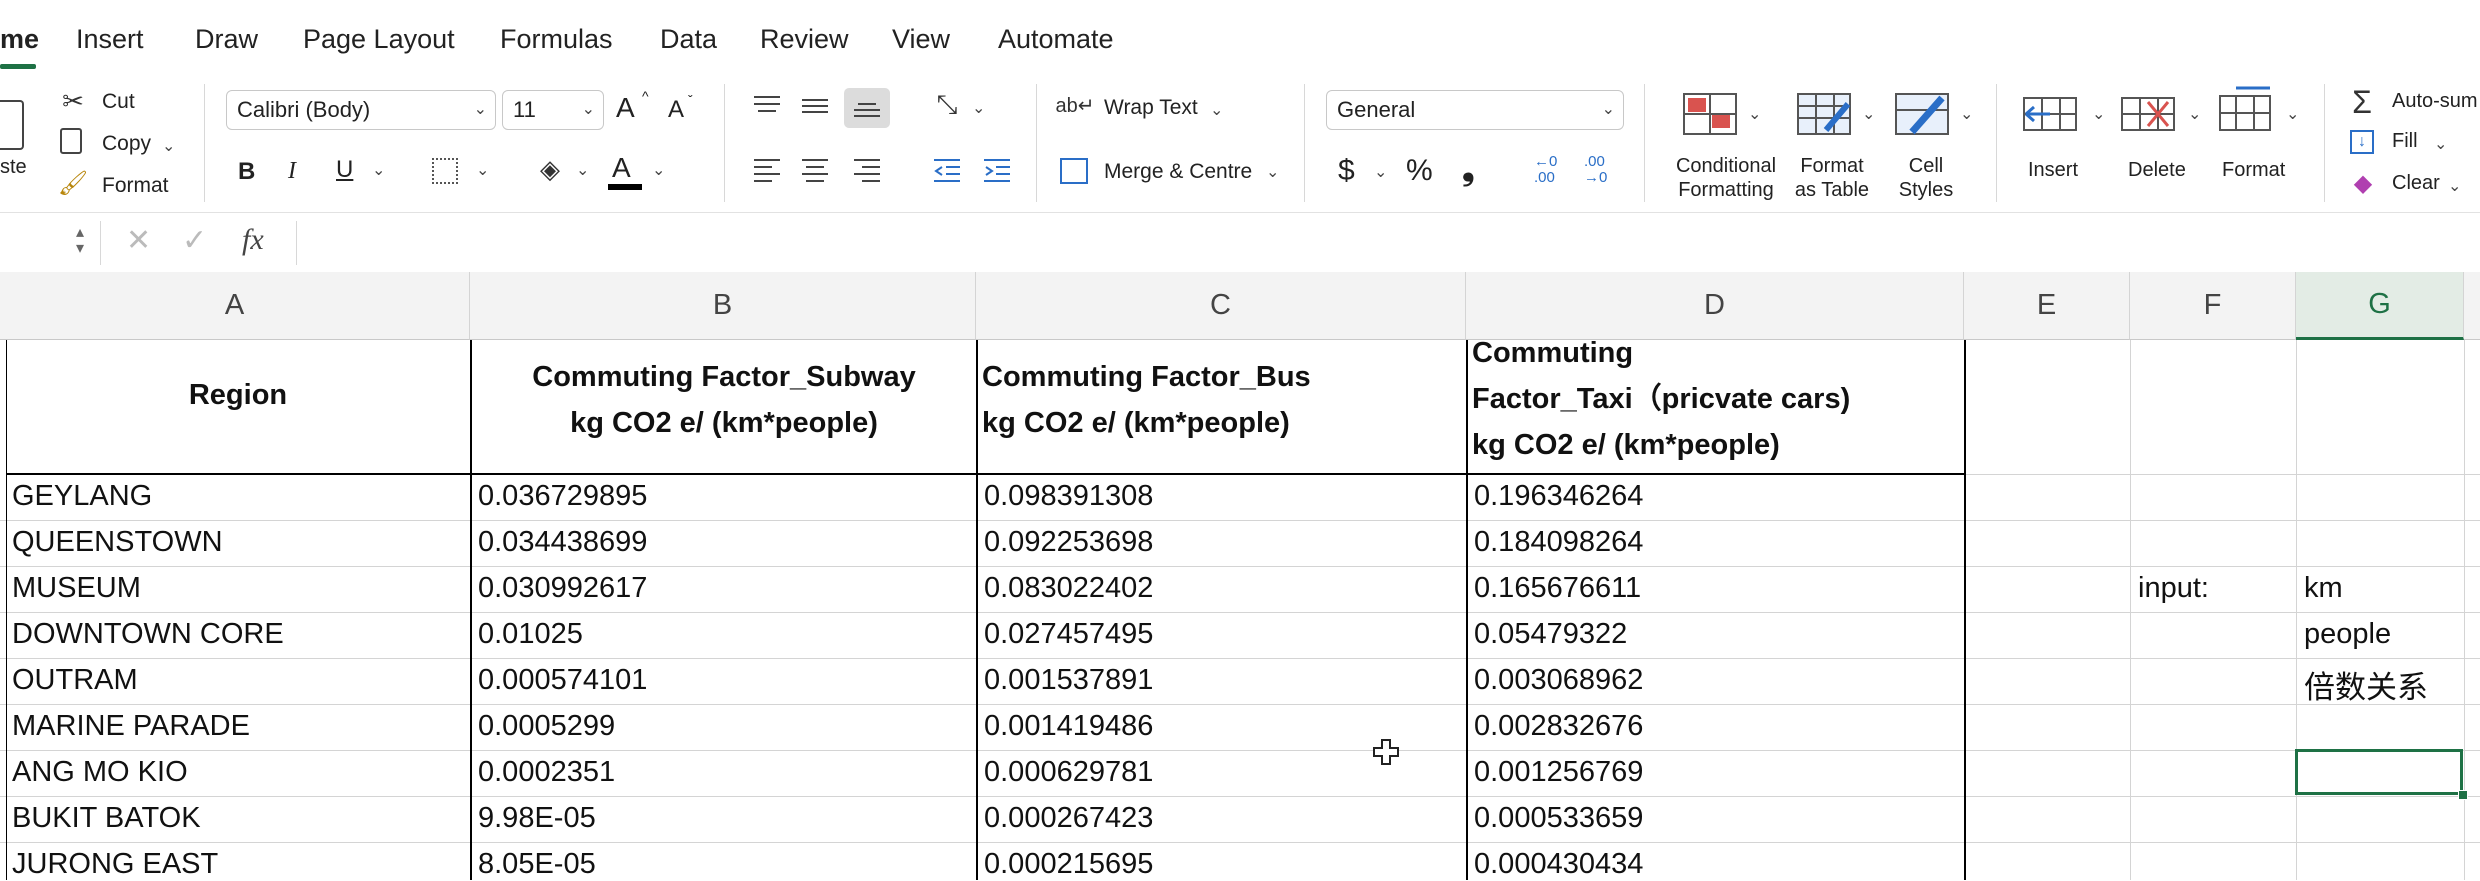  Describe the element at coordinates (562, 542) in the screenshot. I see `cell-subway: 0.034438699` at that location.